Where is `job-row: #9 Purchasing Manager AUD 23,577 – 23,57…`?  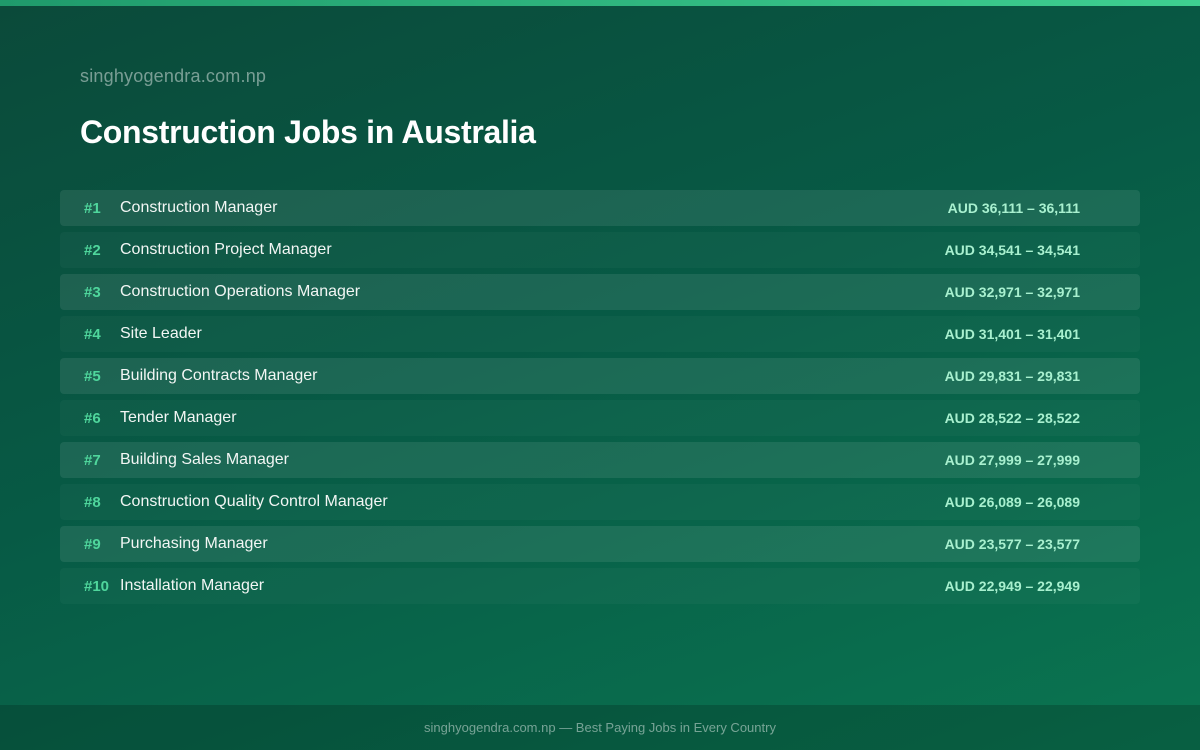 job-row: #9 Purchasing Manager AUD 23,577 – 23,57… is located at coordinates (600, 544).